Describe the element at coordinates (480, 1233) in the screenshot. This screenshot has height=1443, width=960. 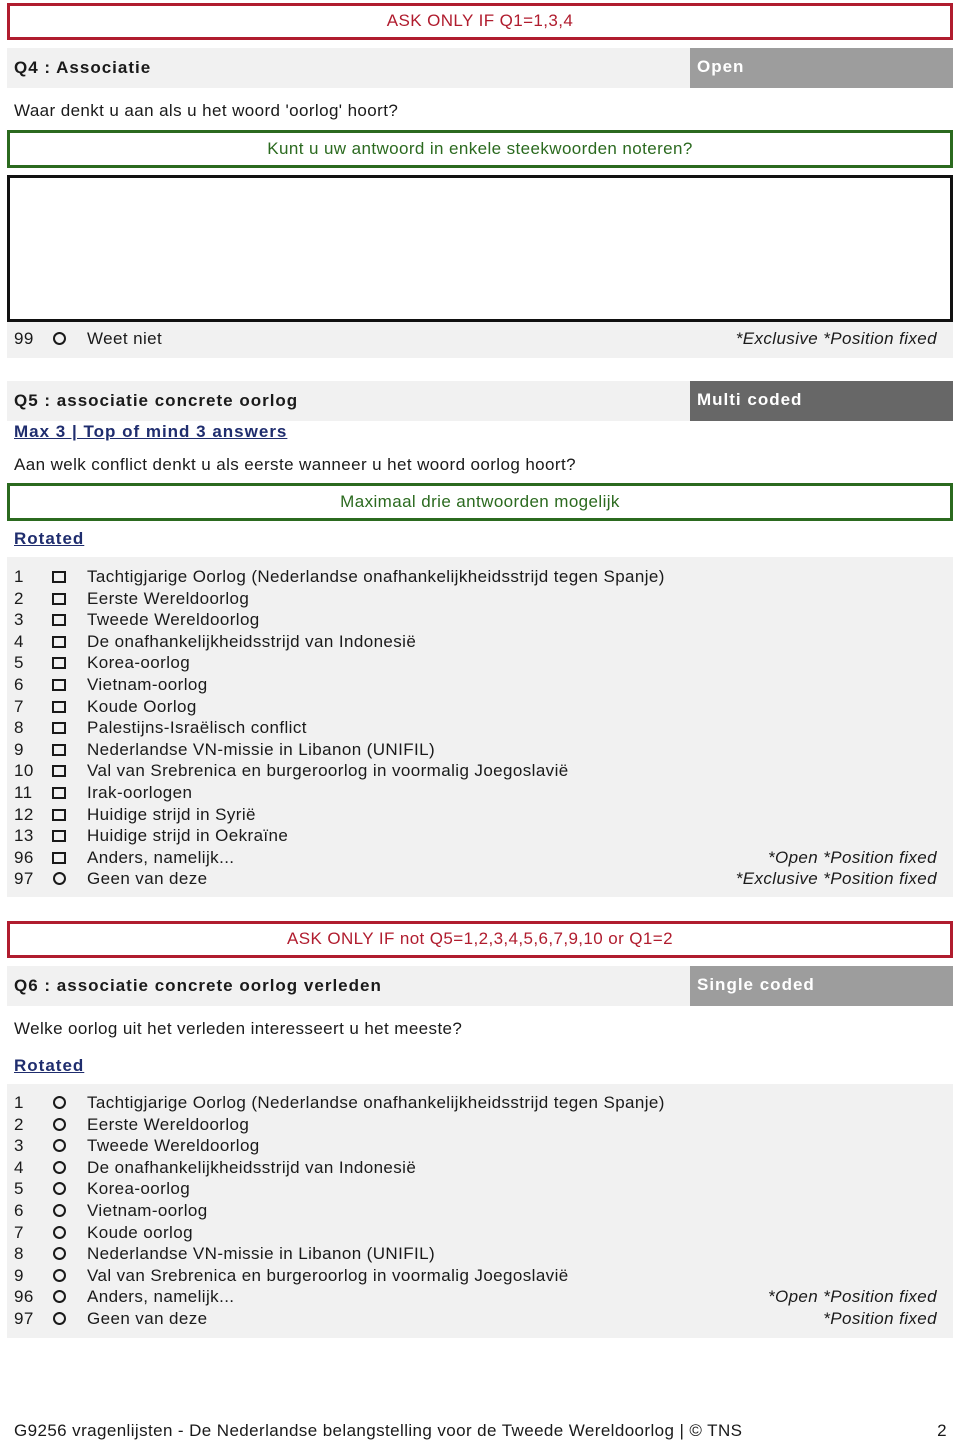
I see `q6-answer-row: 7 Koude oorlog` at that location.